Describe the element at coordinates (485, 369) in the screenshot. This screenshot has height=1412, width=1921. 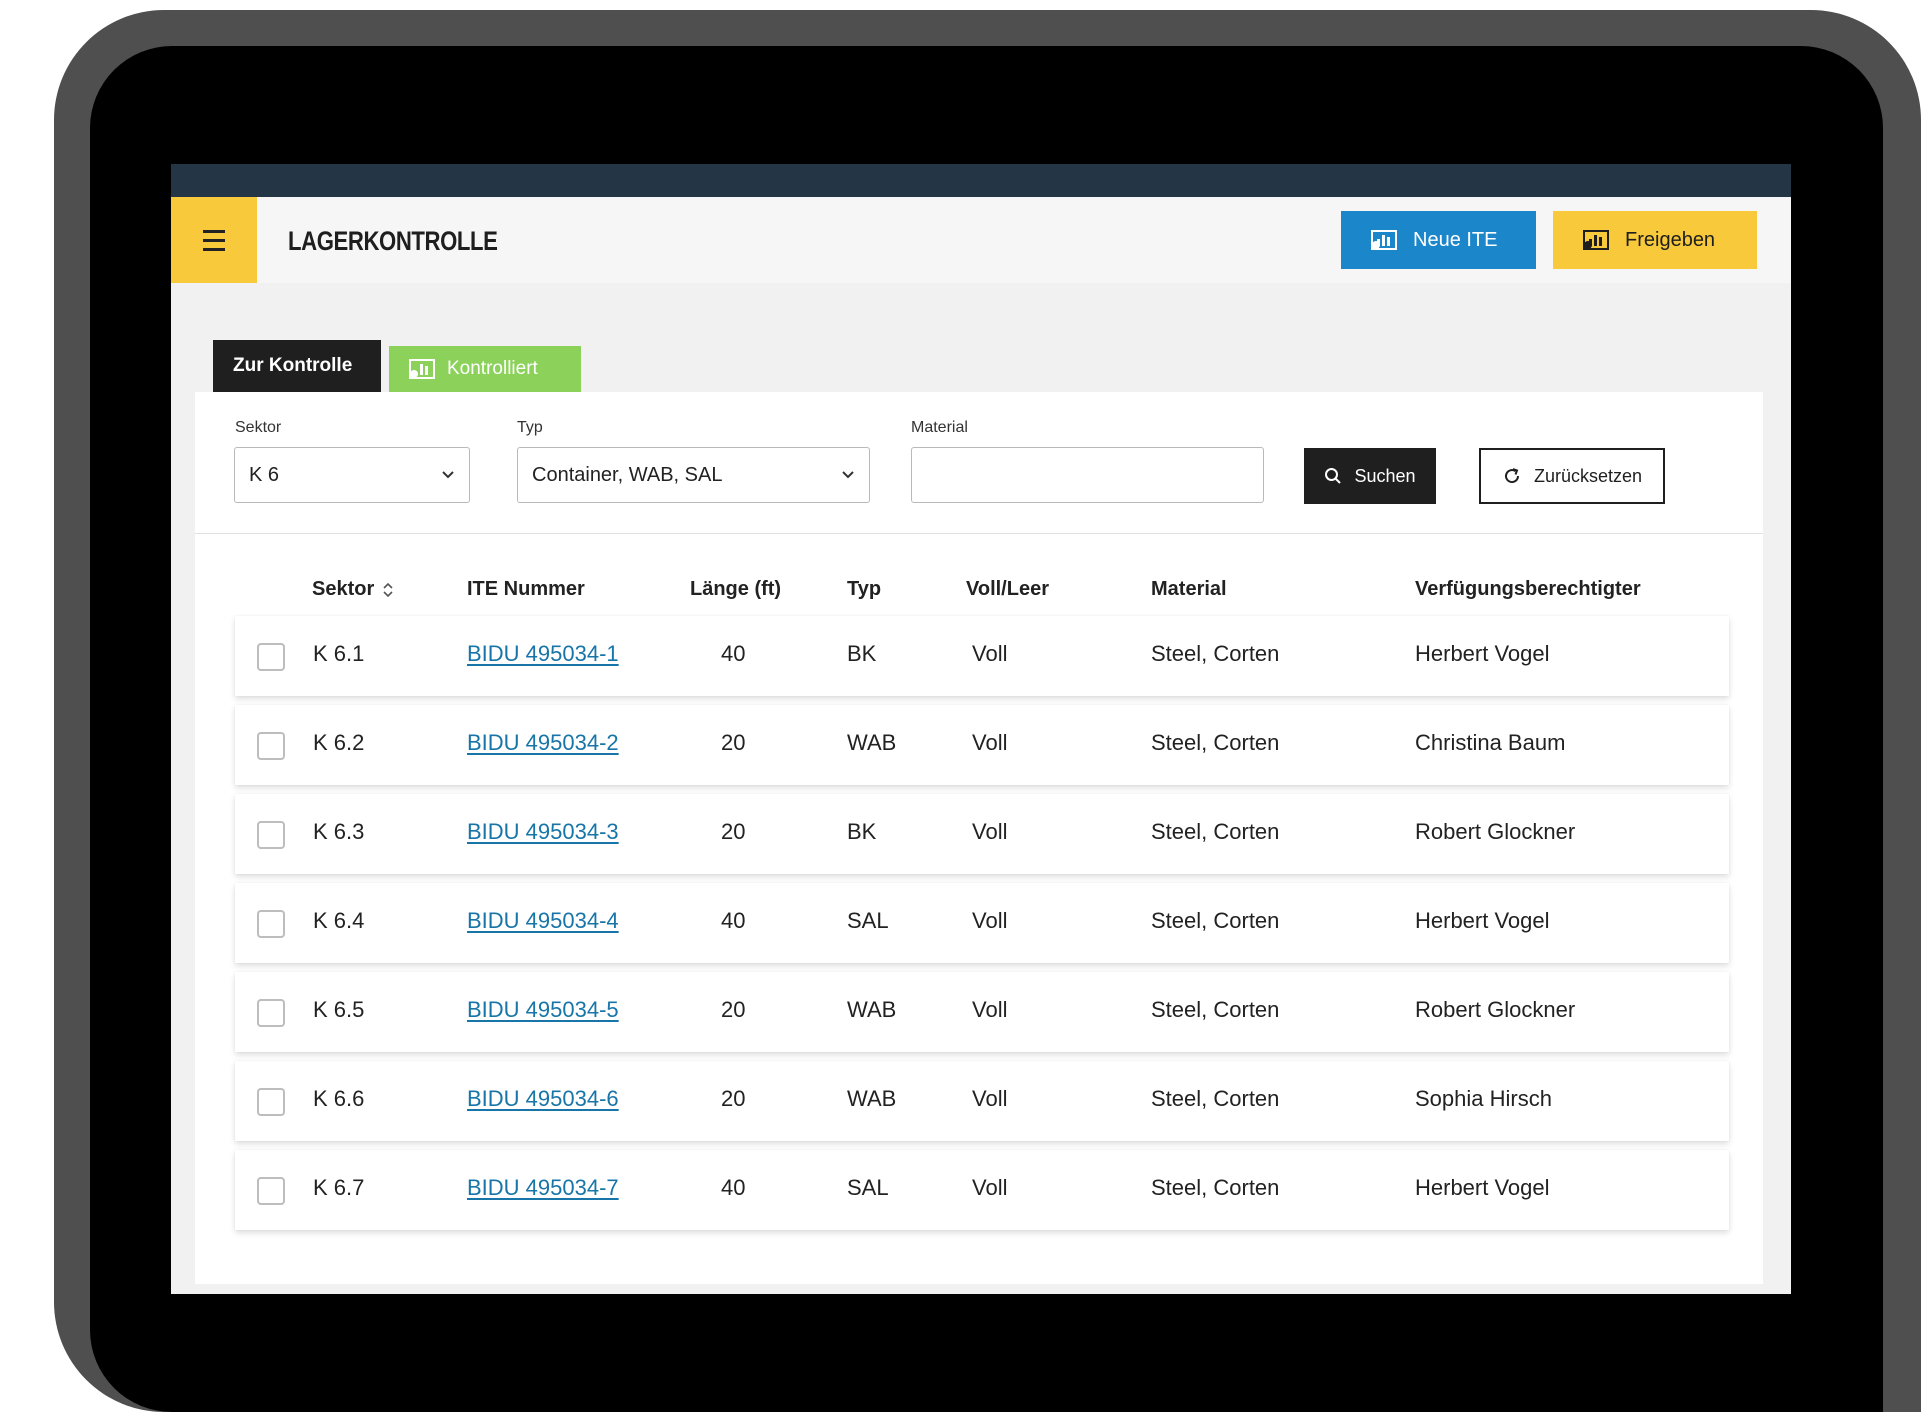
I see `tab-kontrolliert: Kontrolliert` at that location.